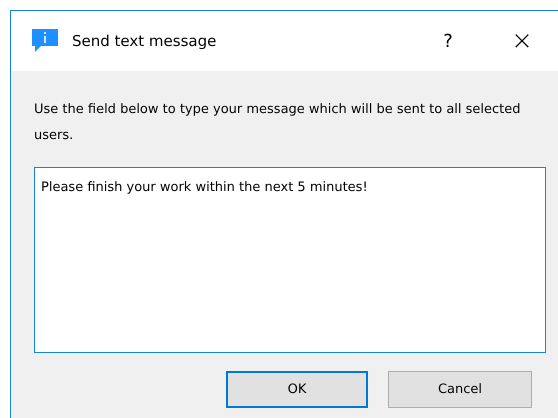  What do you see at coordinates (460, 389) in the screenshot?
I see `cancel-button: Cancel` at bounding box center [460, 389].